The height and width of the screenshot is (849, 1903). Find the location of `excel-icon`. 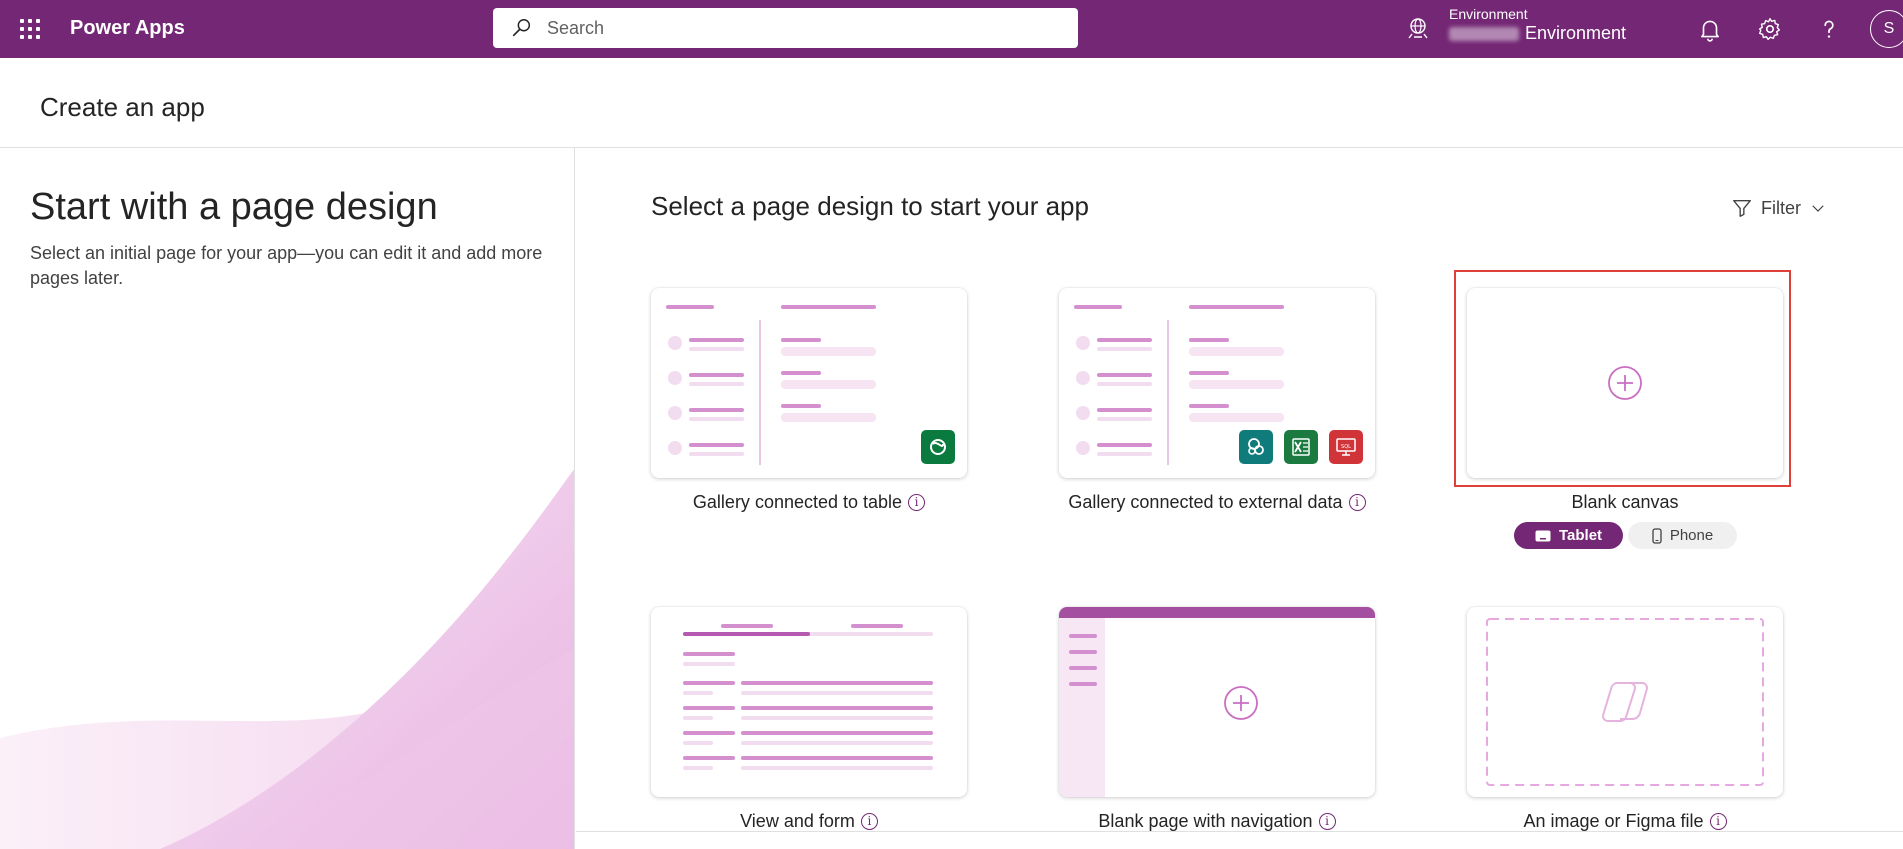

excel-icon is located at coordinates (1301, 447).